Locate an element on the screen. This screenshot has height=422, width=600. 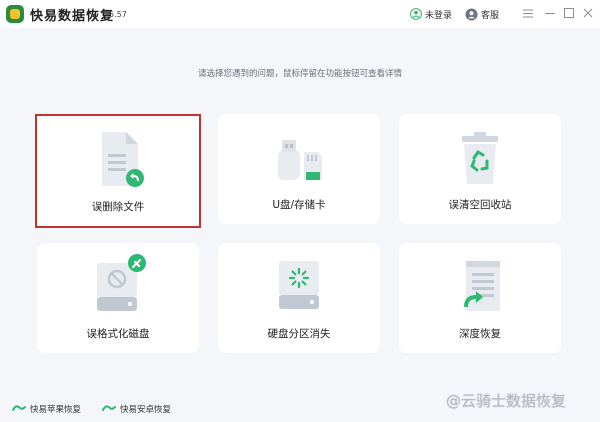
card-label: 误格式化磁盘 is located at coordinates (118, 334).